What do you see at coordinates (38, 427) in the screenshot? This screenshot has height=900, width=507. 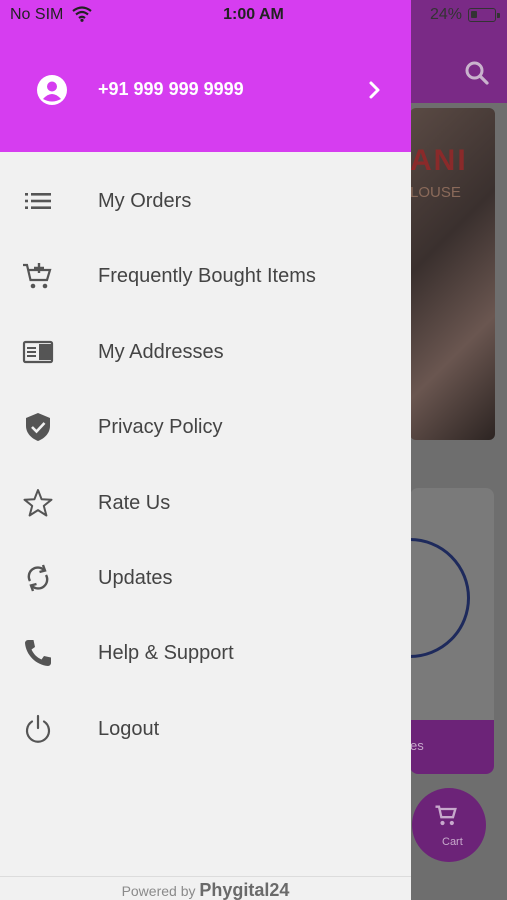 I see `shield-check-icon` at bounding box center [38, 427].